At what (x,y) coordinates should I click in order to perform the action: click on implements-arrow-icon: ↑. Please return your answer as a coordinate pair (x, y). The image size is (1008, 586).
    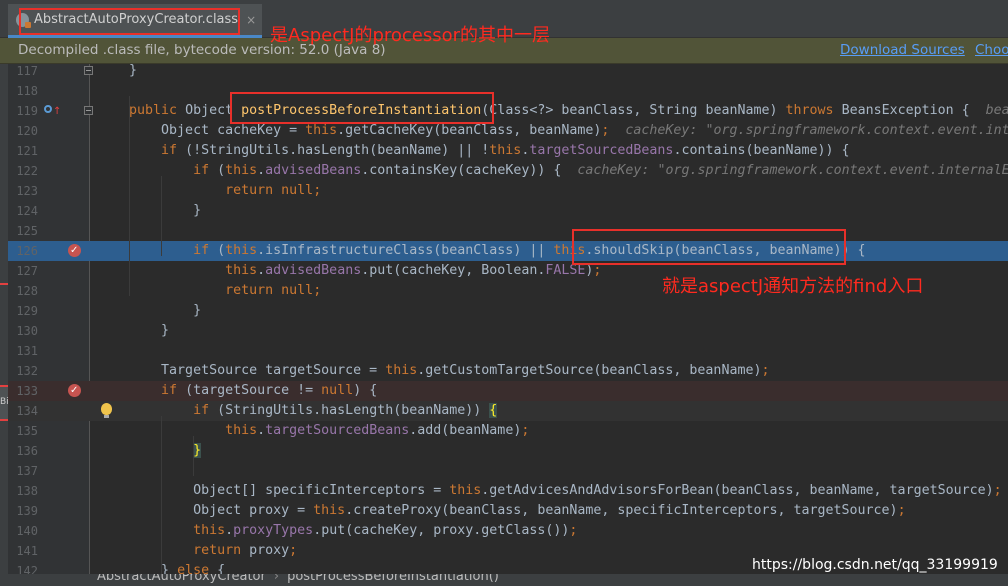
    Looking at the image, I should click on (57, 112).